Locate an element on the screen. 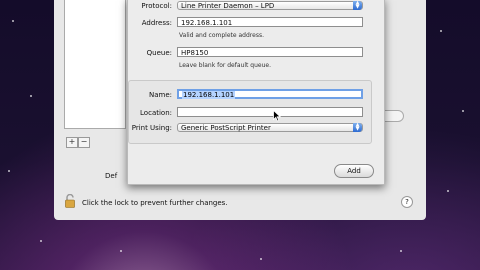 The image size is (480, 270). print-using-popup: Generic PostScript Printer ▲ ▼ is located at coordinates (270, 127).